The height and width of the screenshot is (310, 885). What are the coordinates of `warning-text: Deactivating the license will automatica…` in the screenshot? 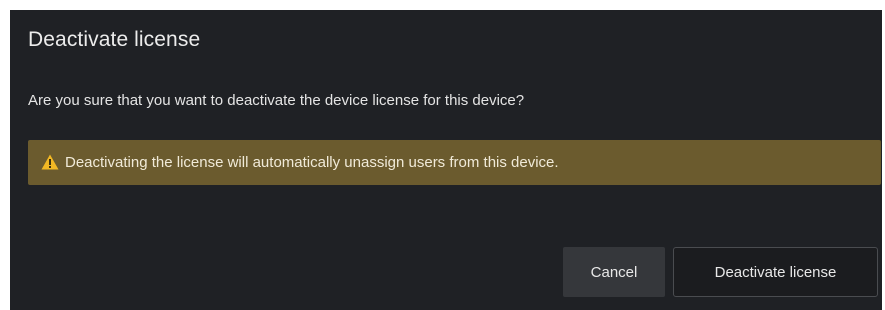 It's located at (312, 162).